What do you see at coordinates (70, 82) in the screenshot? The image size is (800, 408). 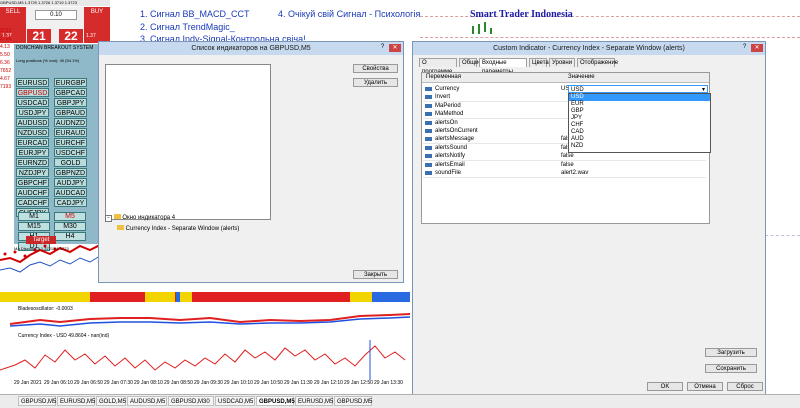 I see `pair-button: EURGBP` at bounding box center [70, 82].